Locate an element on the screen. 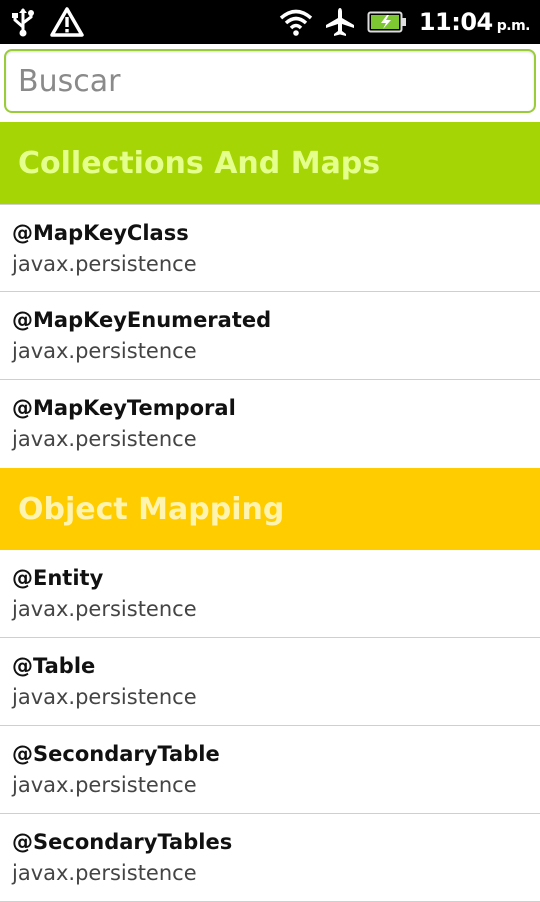 The image size is (540, 902). status-bar: 11:04 p.m. is located at coordinates (270, 22).